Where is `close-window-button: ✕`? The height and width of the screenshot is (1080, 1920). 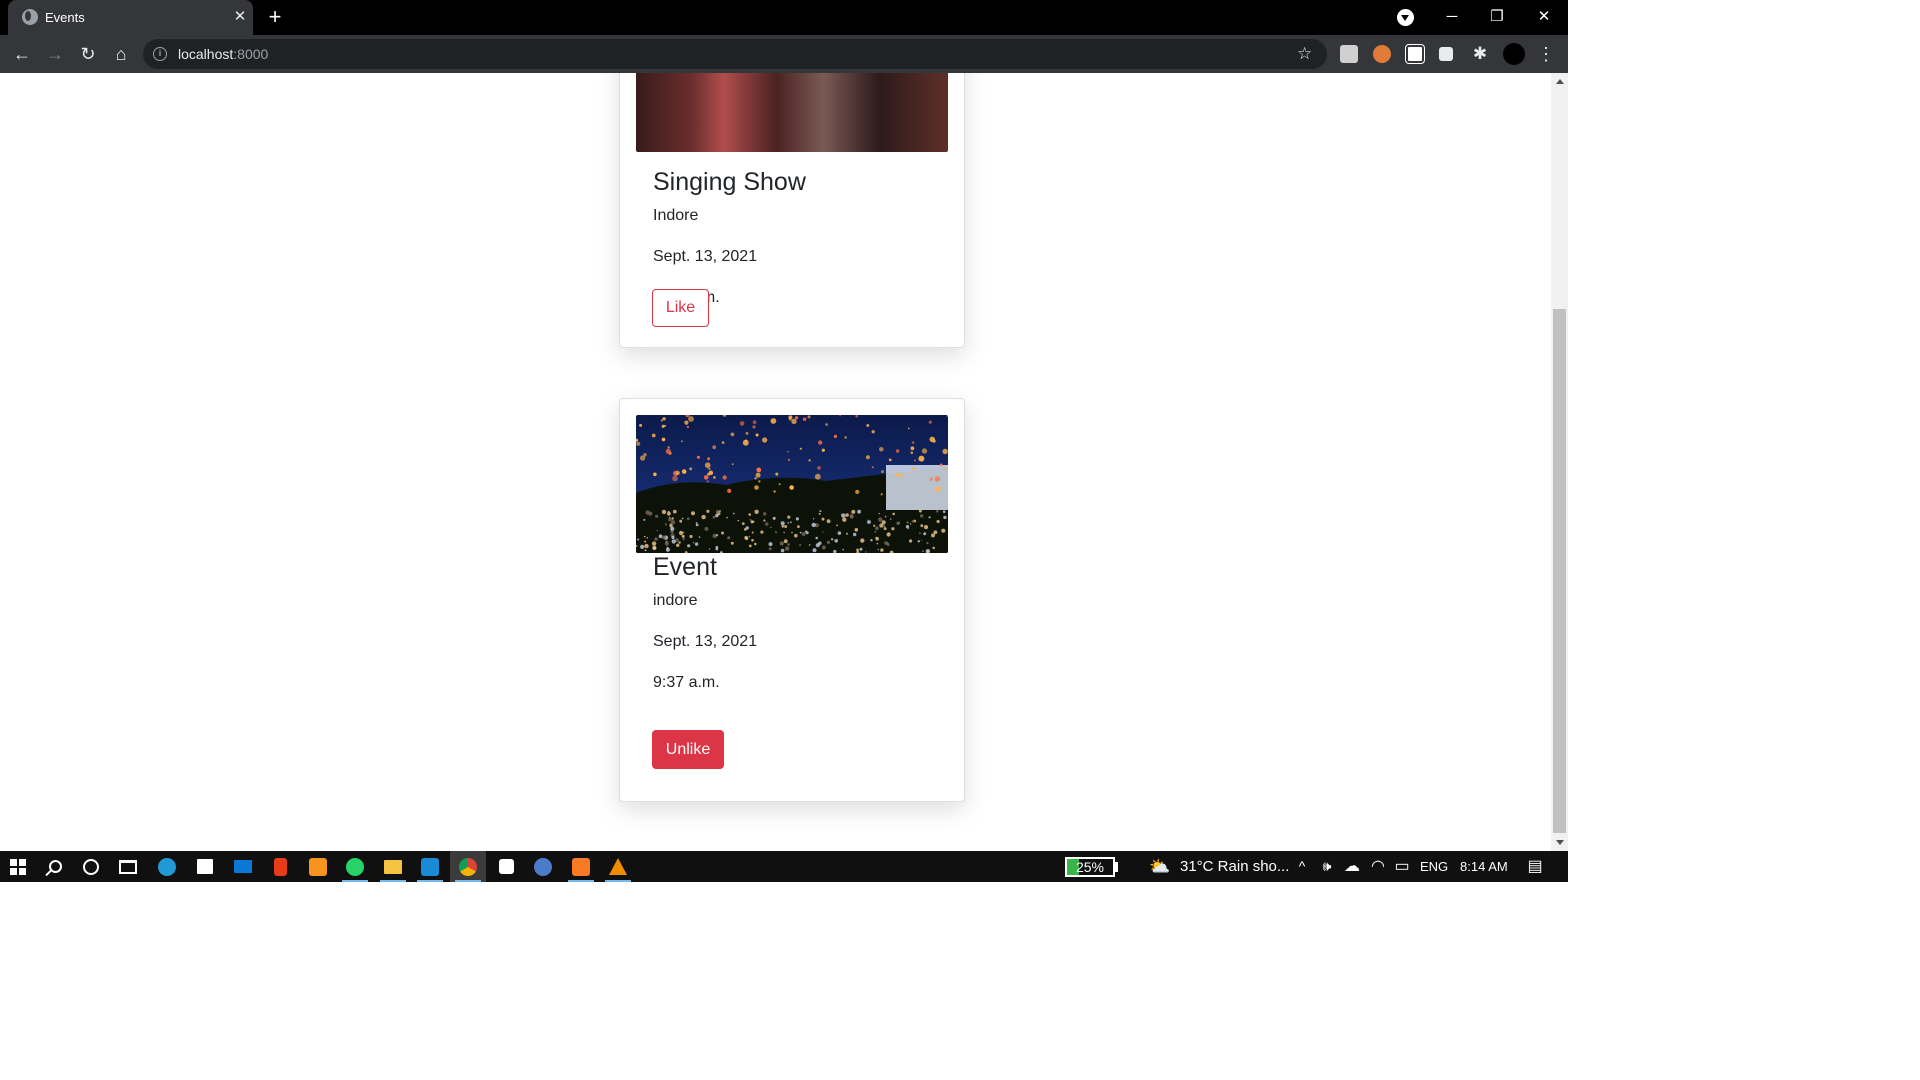
close-window-button: ✕ is located at coordinates (1544, 16).